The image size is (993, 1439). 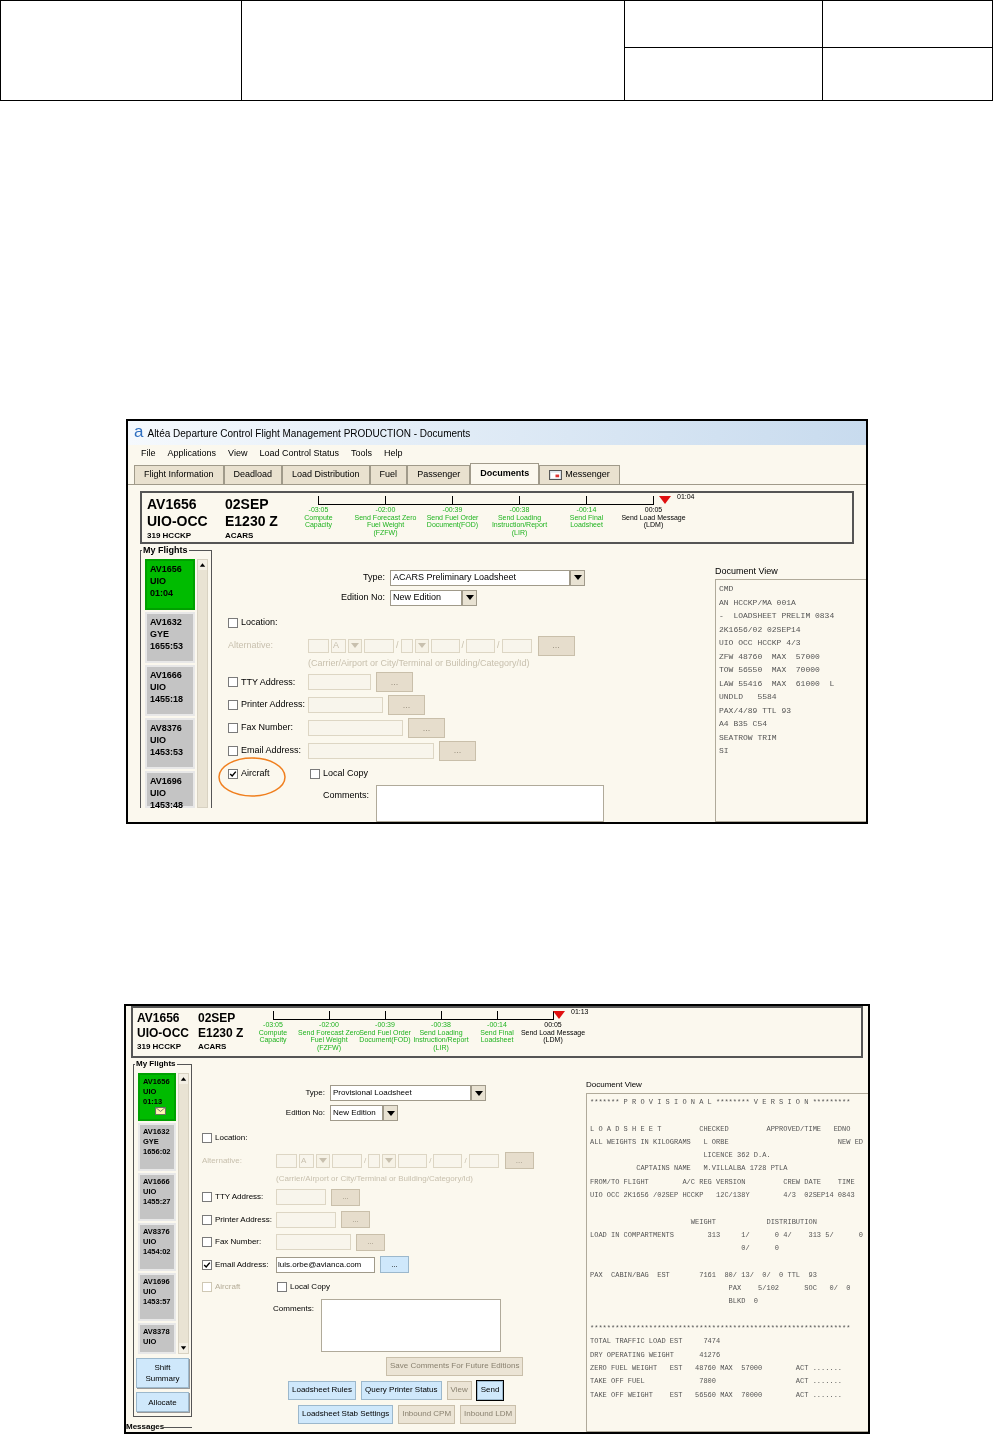 What do you see at coordinates (362, 597) in the screenshot?
I see `field-label: Edition No:` at bounding box center [362, 597].